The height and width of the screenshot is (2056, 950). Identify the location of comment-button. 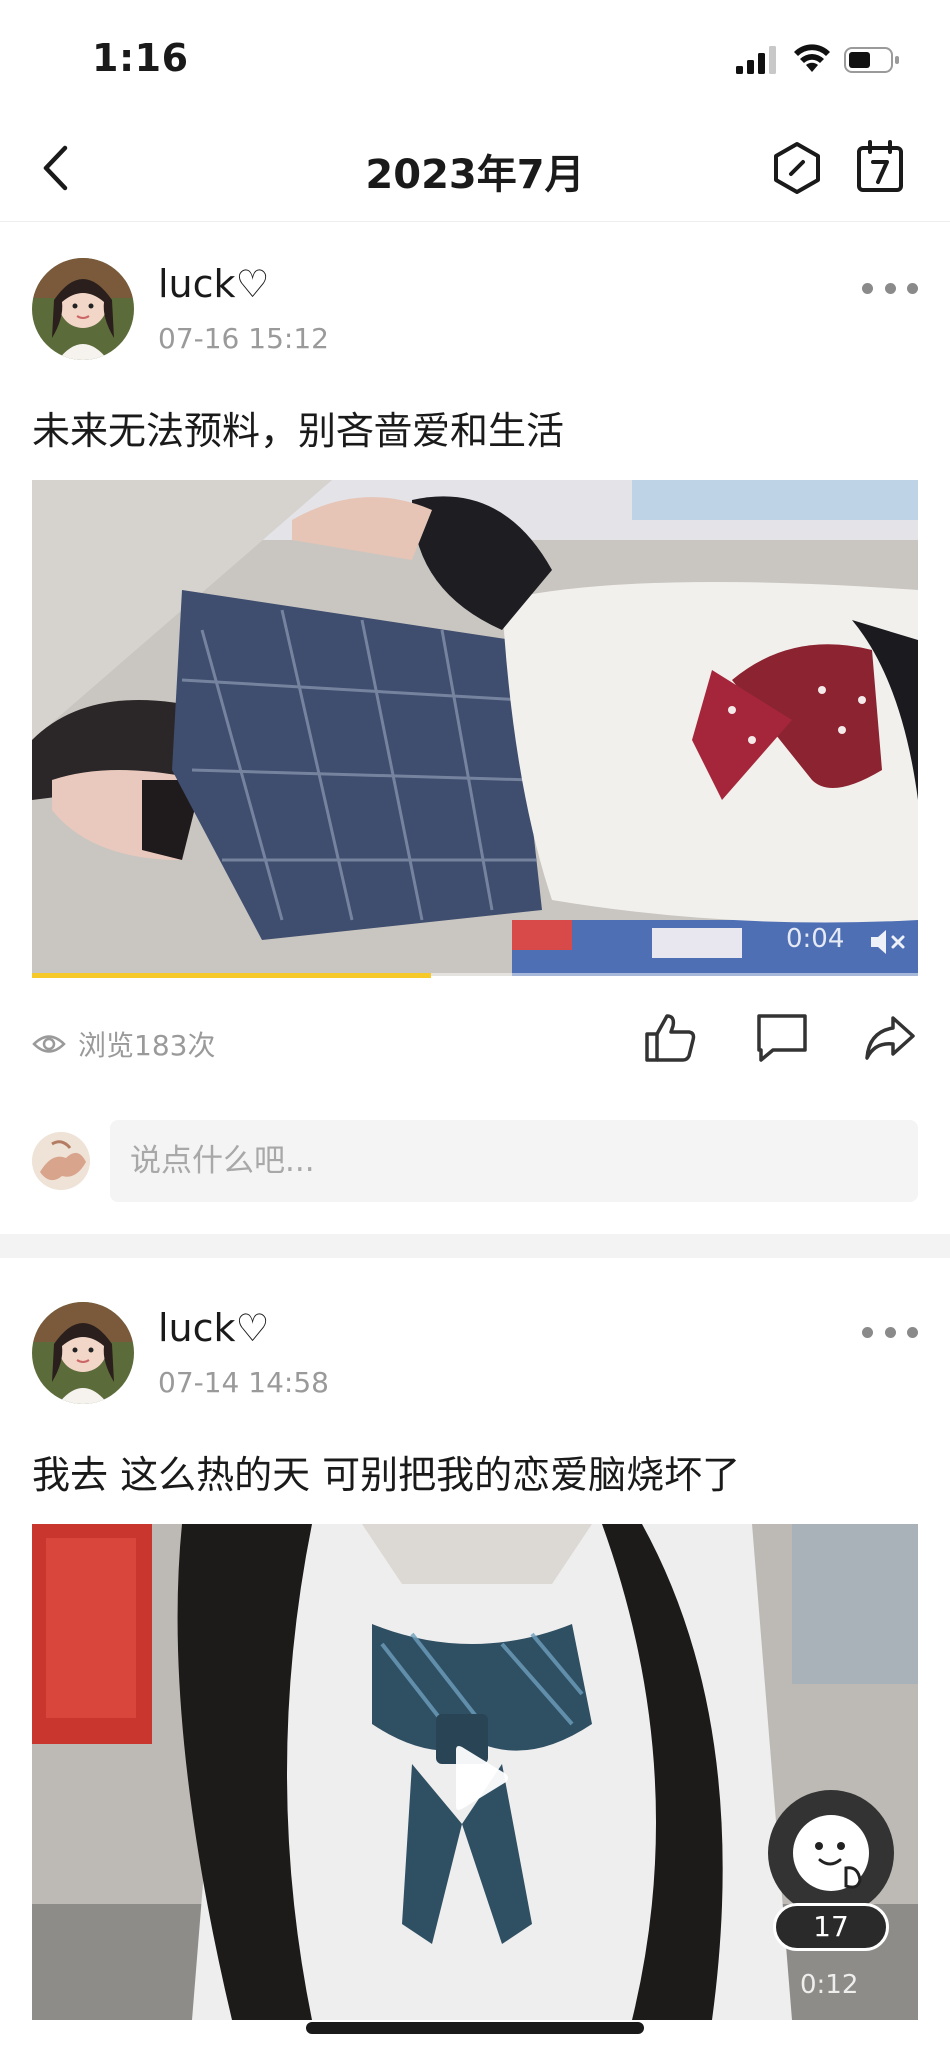
(782, 1038).